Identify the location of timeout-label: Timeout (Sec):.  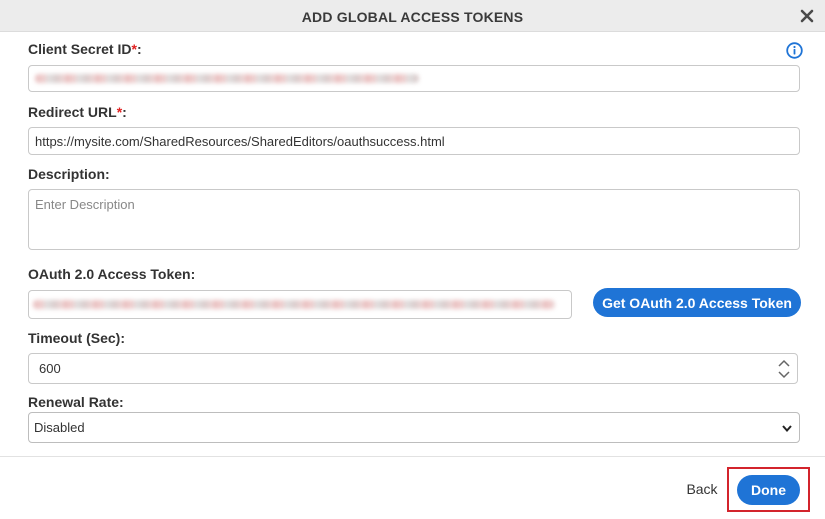
(76, 338).